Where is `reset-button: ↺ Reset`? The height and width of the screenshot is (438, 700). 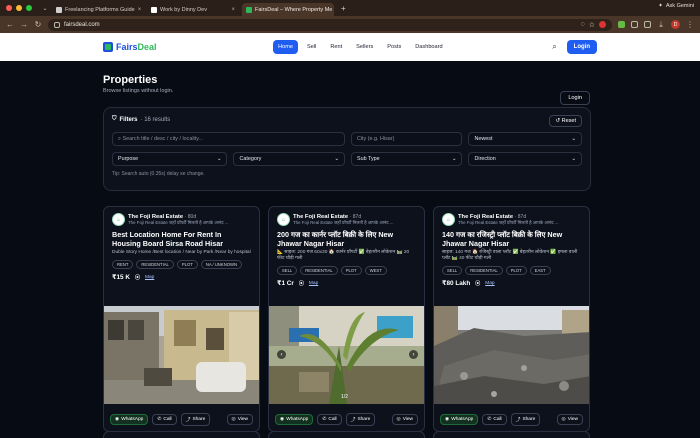
reset-button: ↺ Reset is located at coordinates (565, 121).